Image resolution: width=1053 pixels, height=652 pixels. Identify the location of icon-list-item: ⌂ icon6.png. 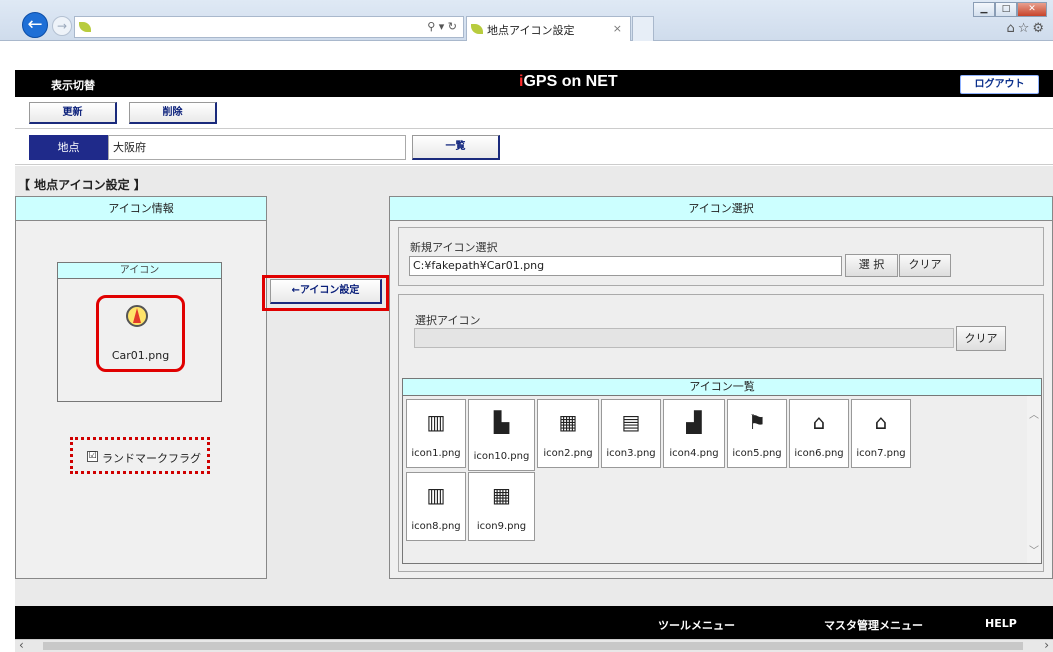
(819, 433).